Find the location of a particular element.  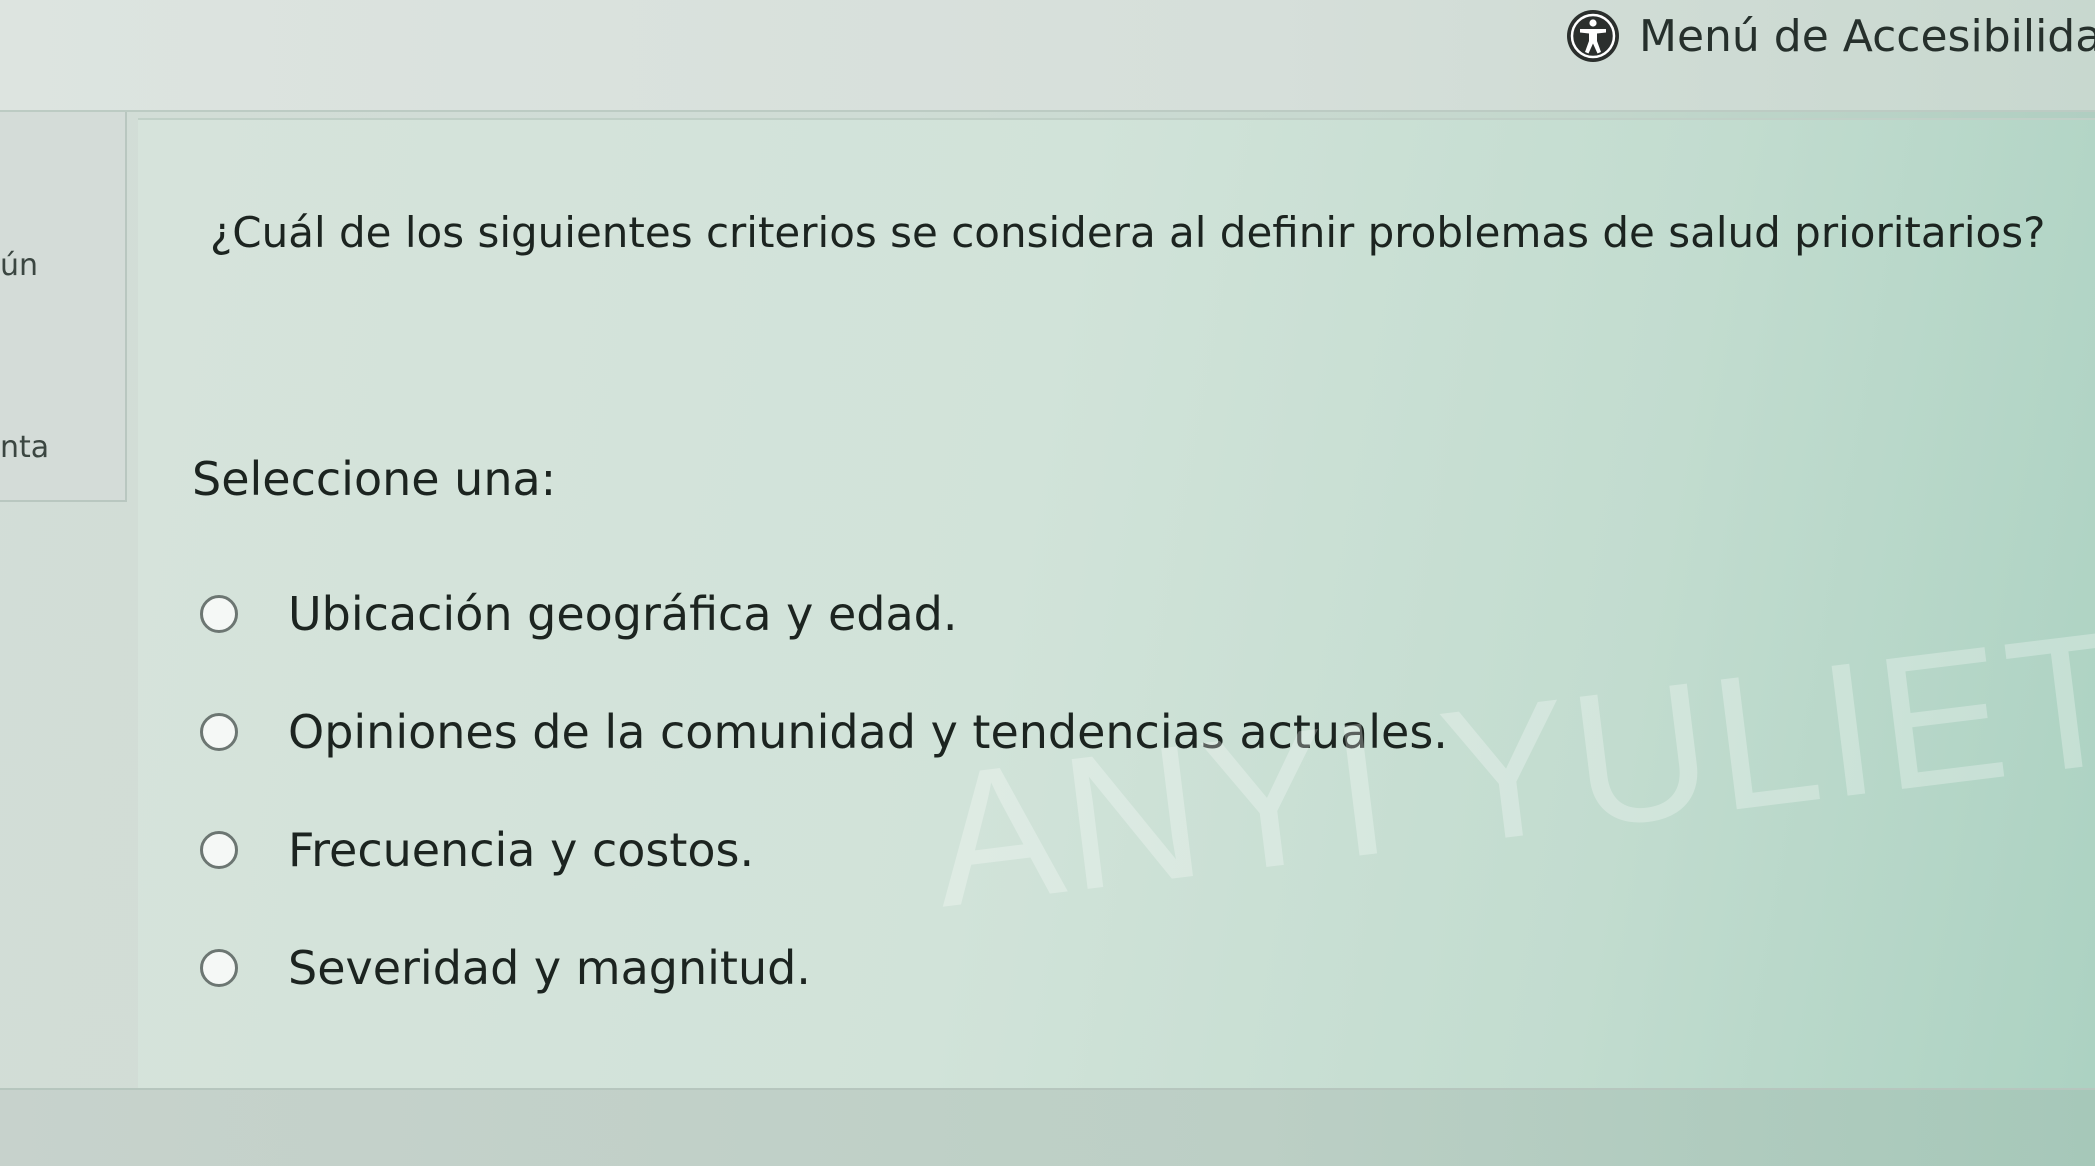

answer-label-3: Frecuencia y costos. is located at coordinates (521, 850).